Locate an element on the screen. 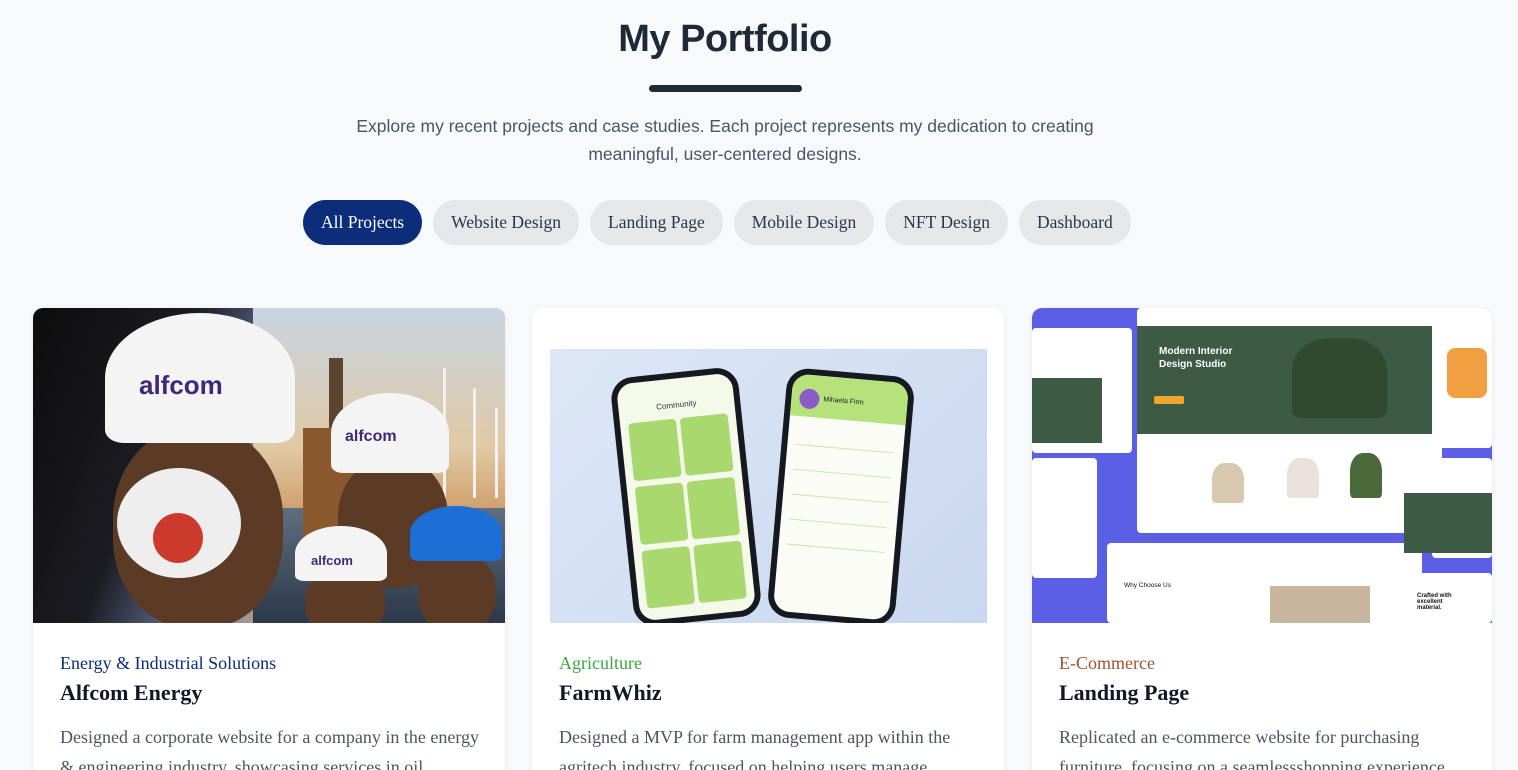 Image resolution: width=1518 pixels, height=770 pixels. mock-hero-title-1: Modern Interior is located at coordinates (1196, 351).